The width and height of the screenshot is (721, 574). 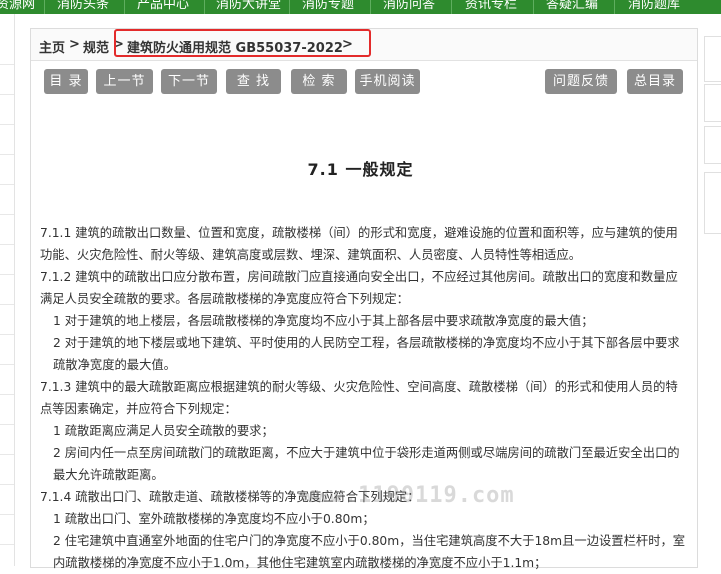 I want to click on nav-item-qa: 消防问答, so click(x=409, y=7).